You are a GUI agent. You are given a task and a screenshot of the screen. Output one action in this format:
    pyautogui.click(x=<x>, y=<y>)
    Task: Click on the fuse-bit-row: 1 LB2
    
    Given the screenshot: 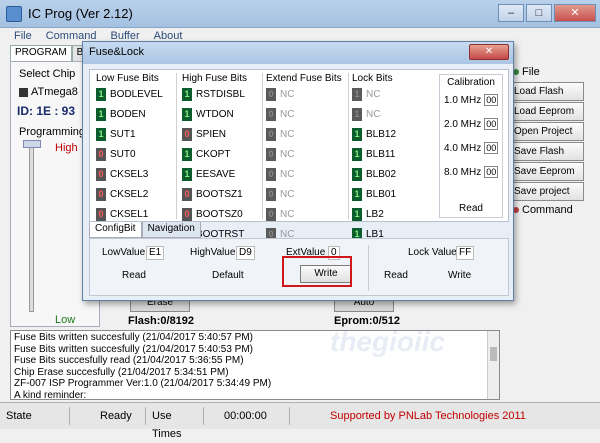 What is the action you would take?
    pyautogui.click(x=374, y=214)
    